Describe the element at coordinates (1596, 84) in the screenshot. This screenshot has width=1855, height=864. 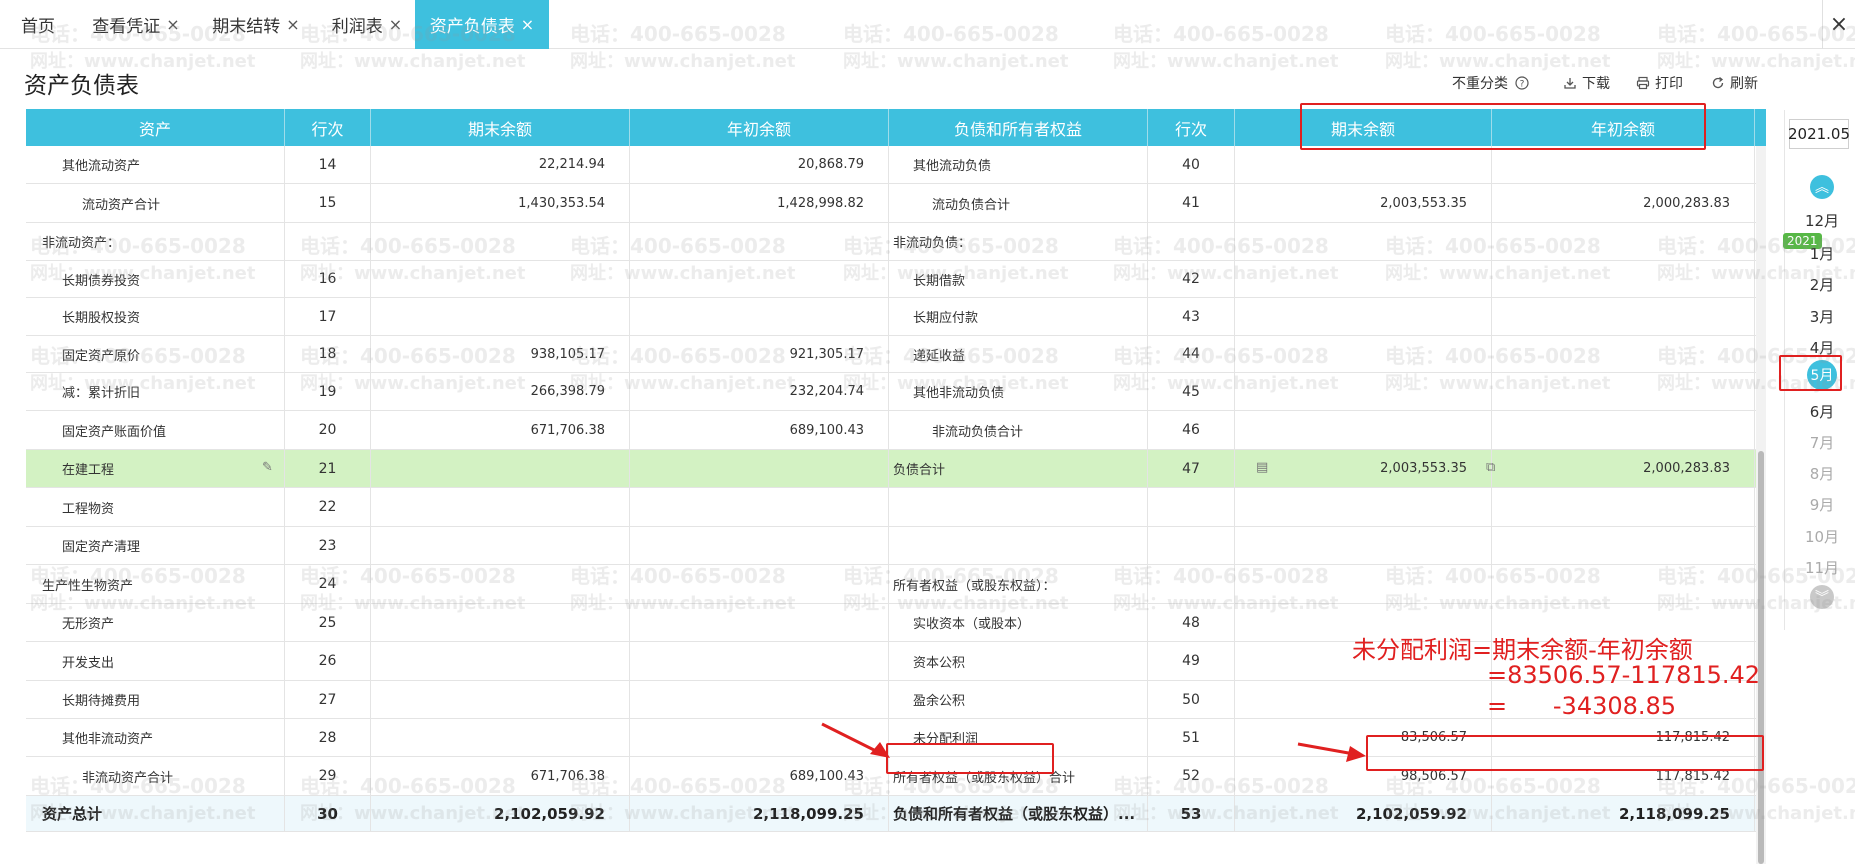
I see `download-label: 下载` at that location.